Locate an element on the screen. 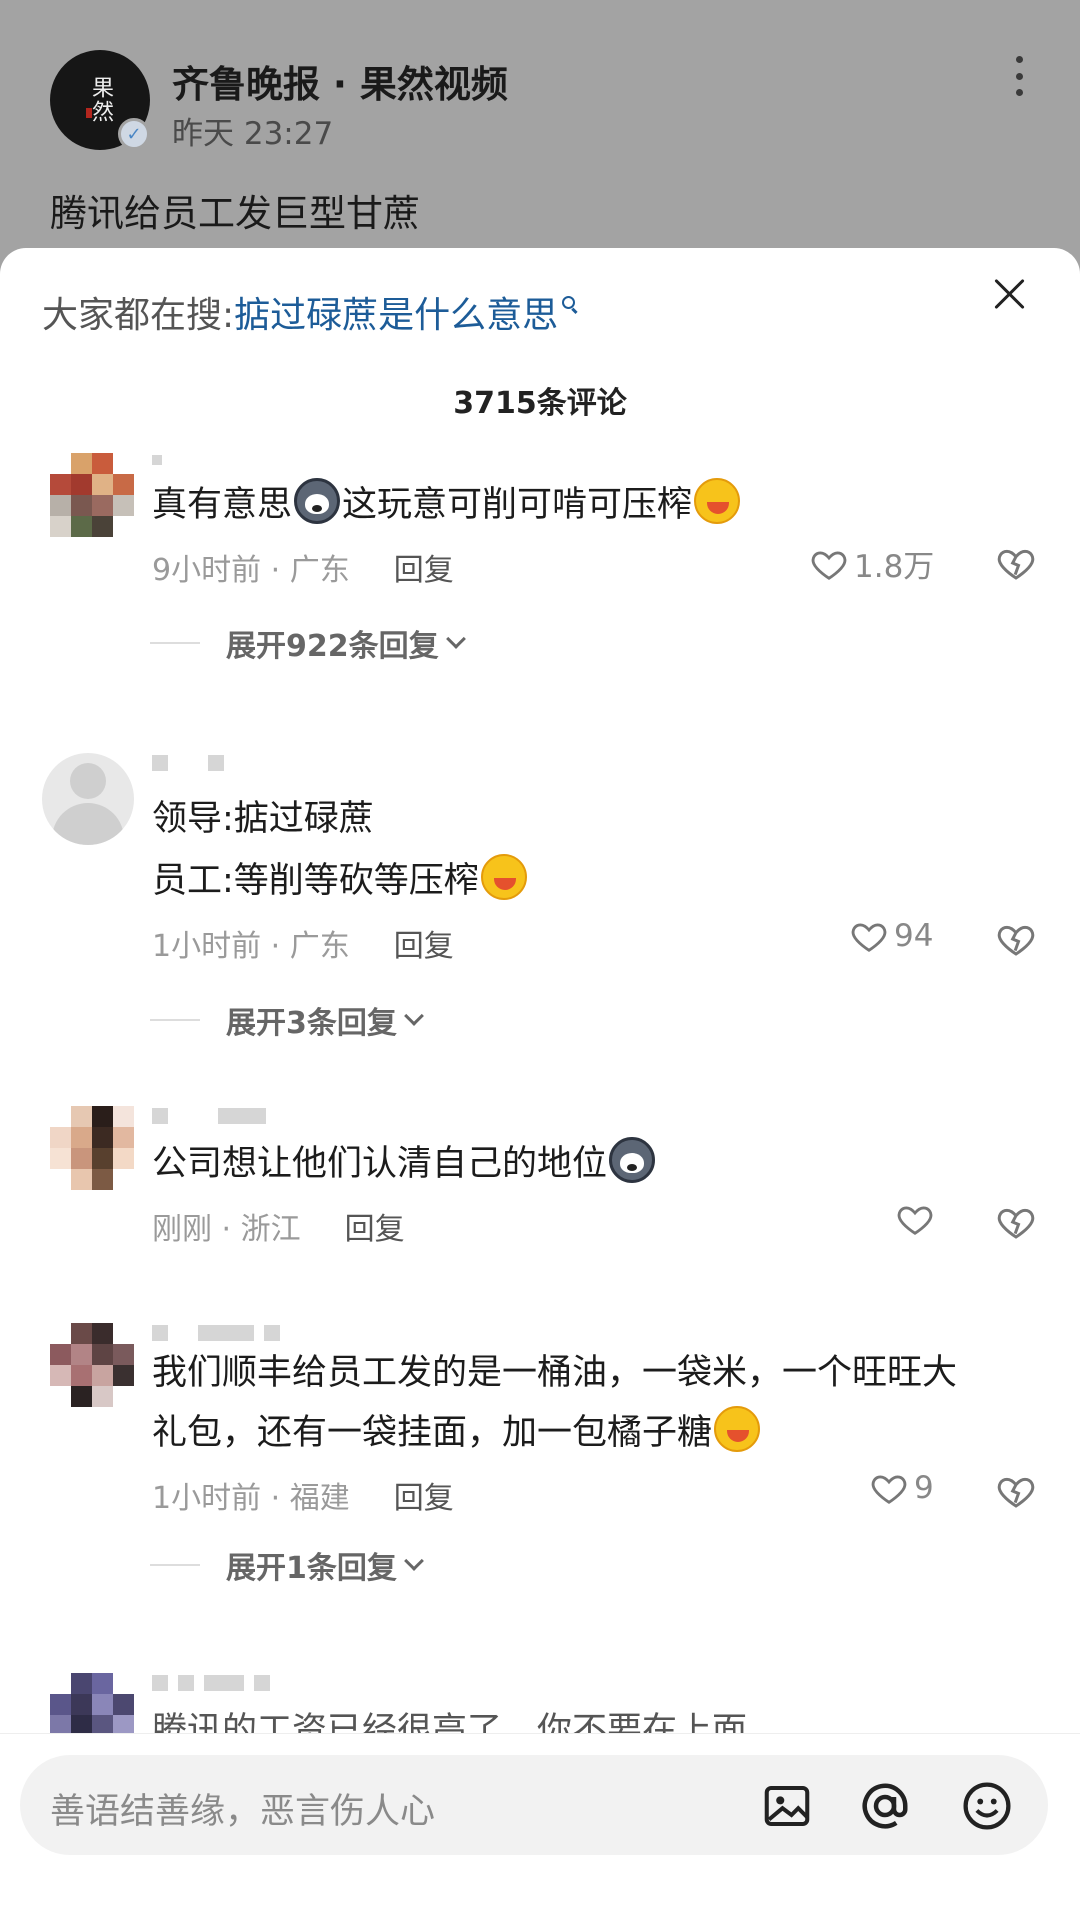  expand-replies: 展开922条回复 is located at coordinates (308, 643).